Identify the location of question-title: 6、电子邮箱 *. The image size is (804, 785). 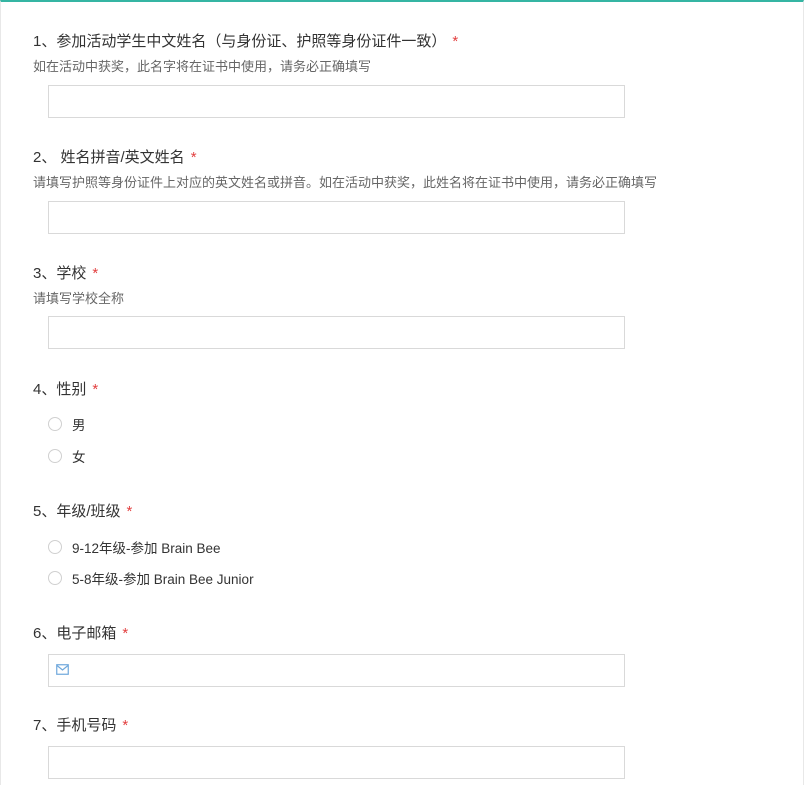
(81, 633).